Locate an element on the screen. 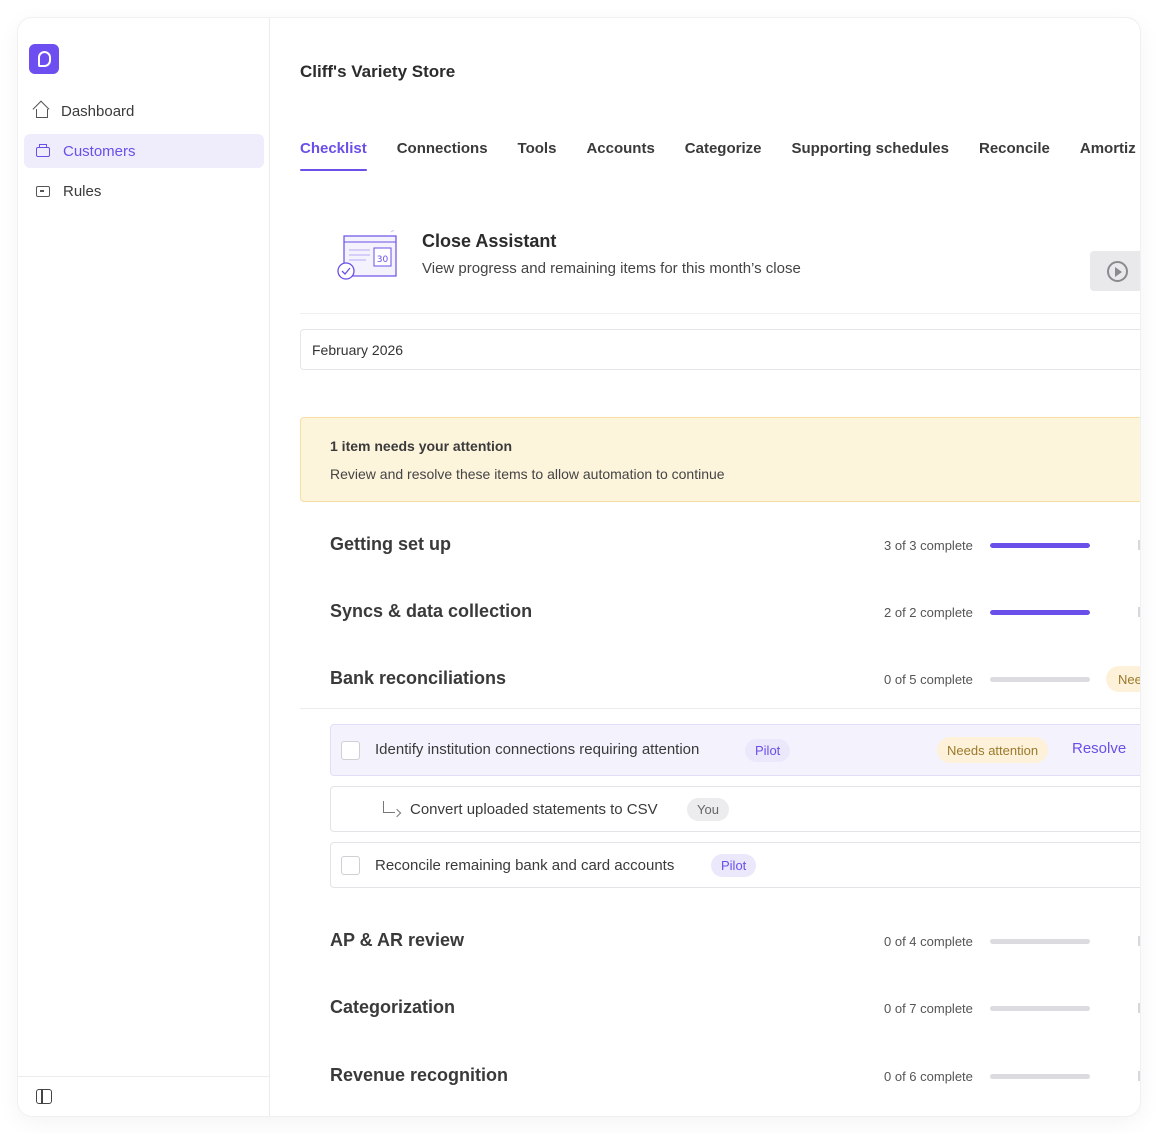 The width and height of the screenshot is (1158, 1134). logo-mark is located at coordinates (44, 59).